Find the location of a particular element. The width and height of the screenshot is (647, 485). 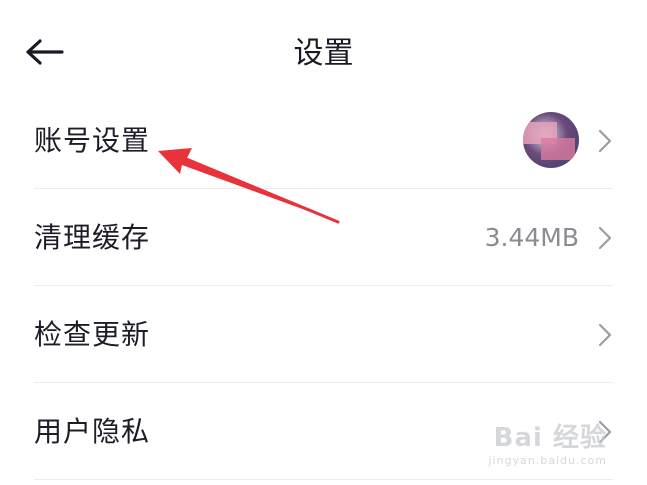

divider is located at coordinates (323, 479).